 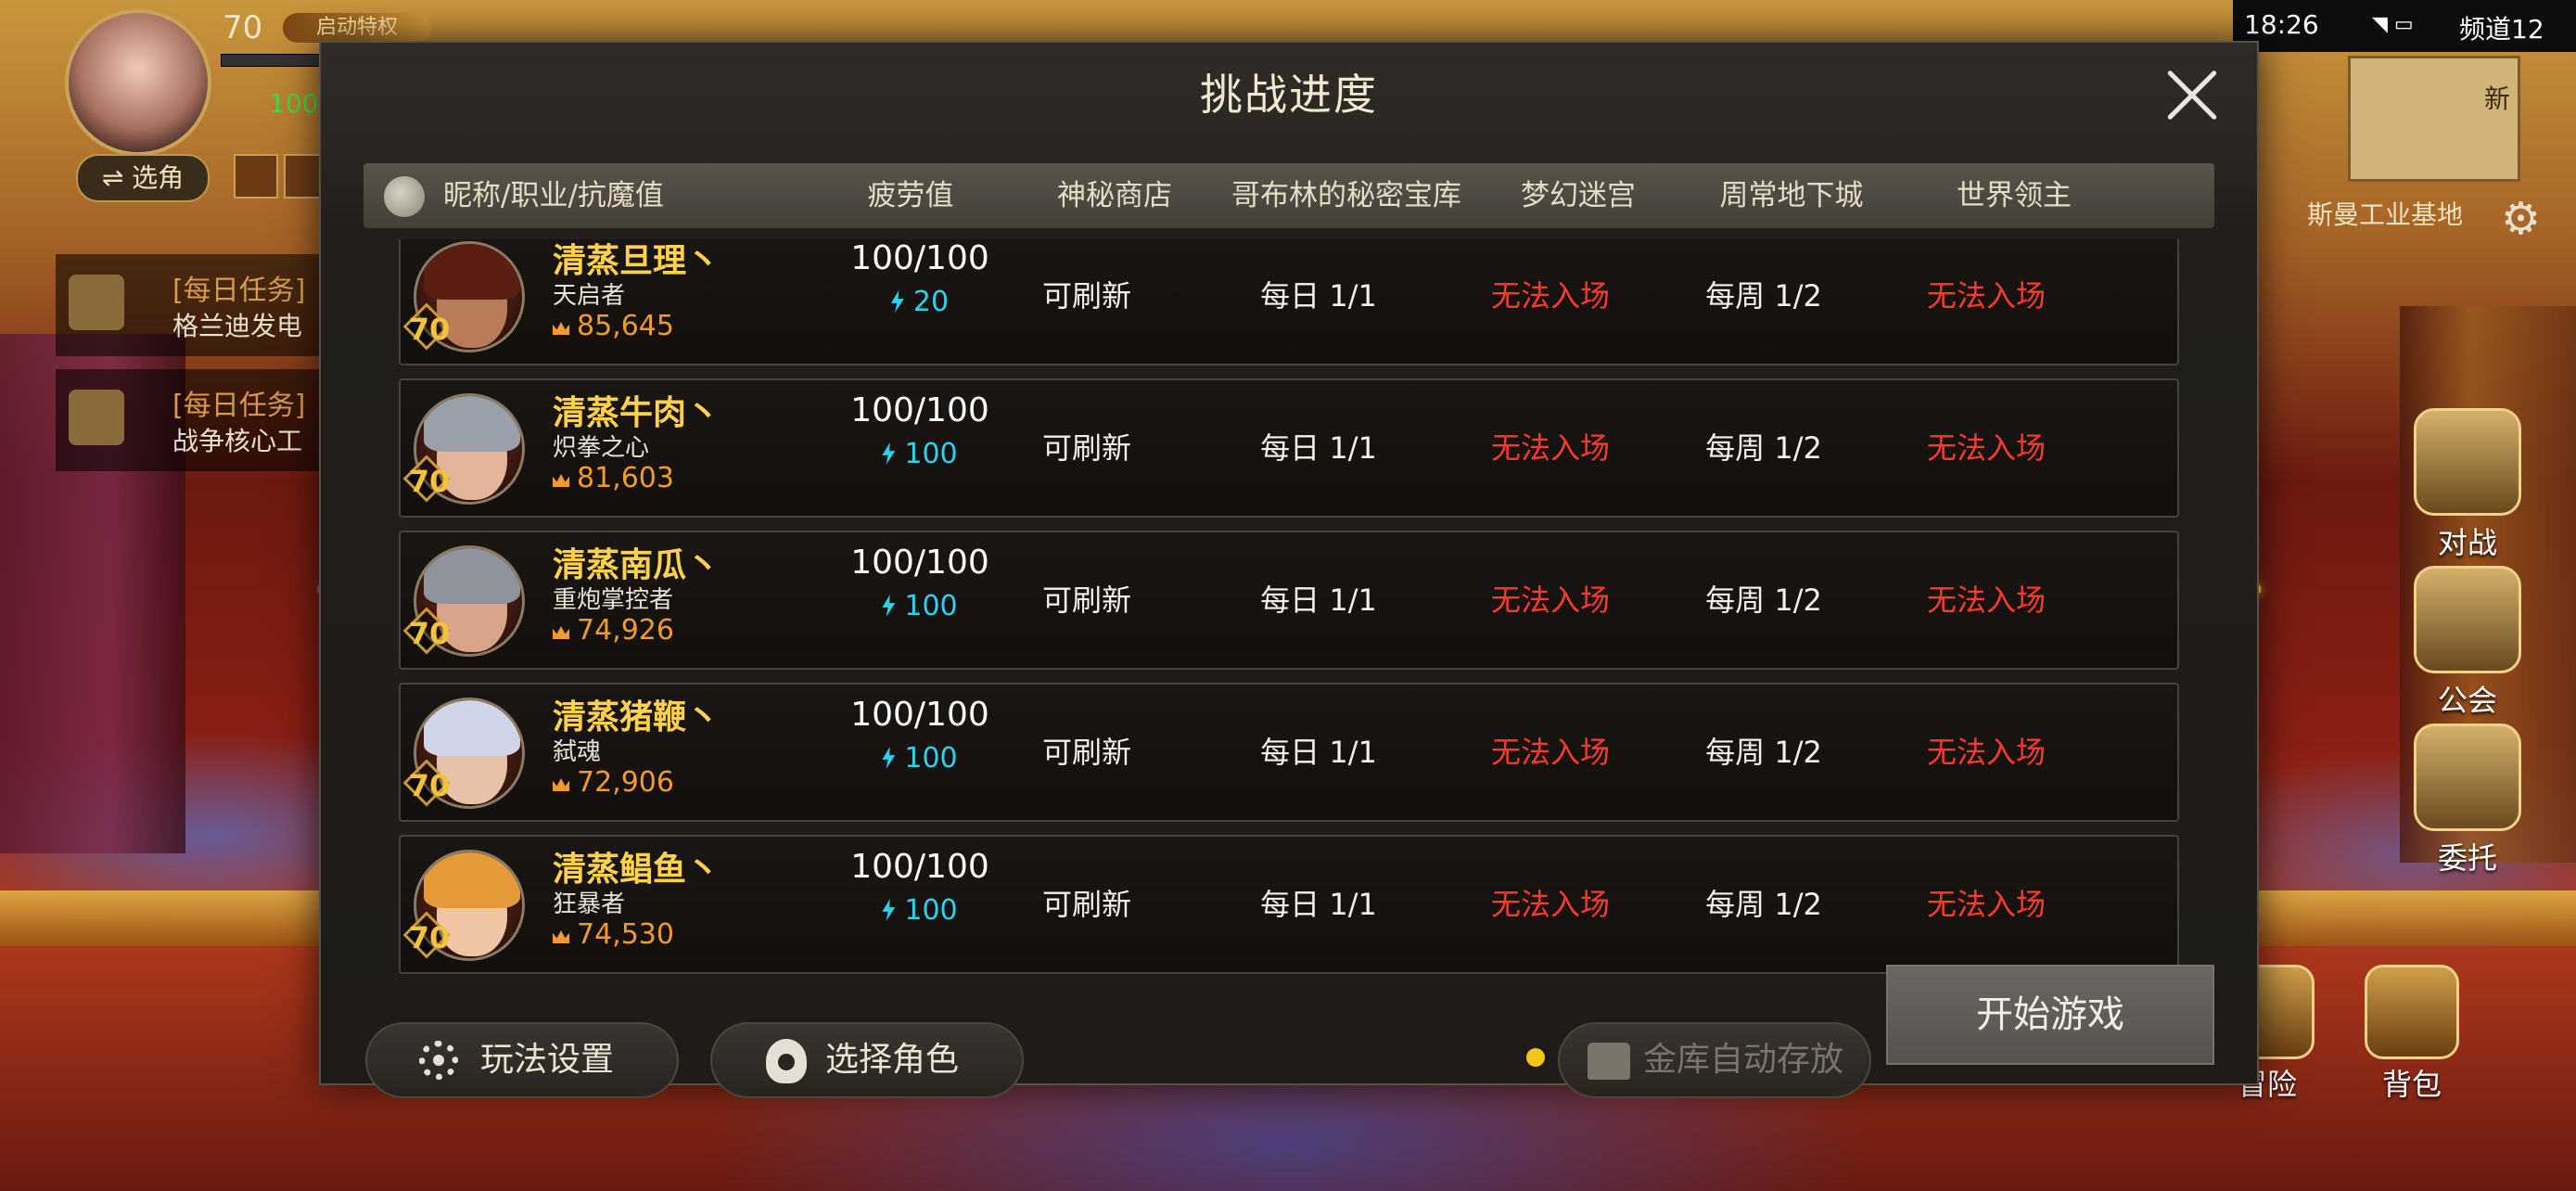 I want to click on gear-icon: ⚙, so click(x=2521, y=219).